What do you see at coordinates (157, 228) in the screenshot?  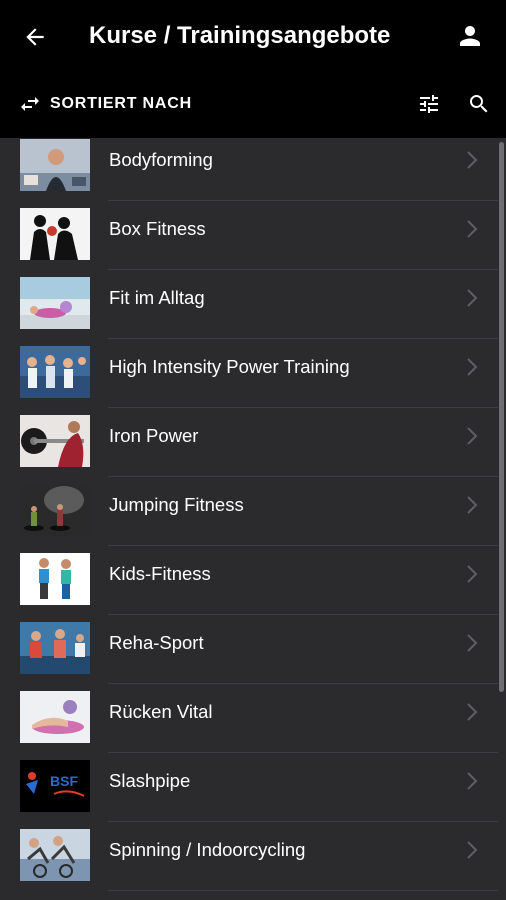 I see `course-label: Box Fitness` at bounding box center [157, 228].